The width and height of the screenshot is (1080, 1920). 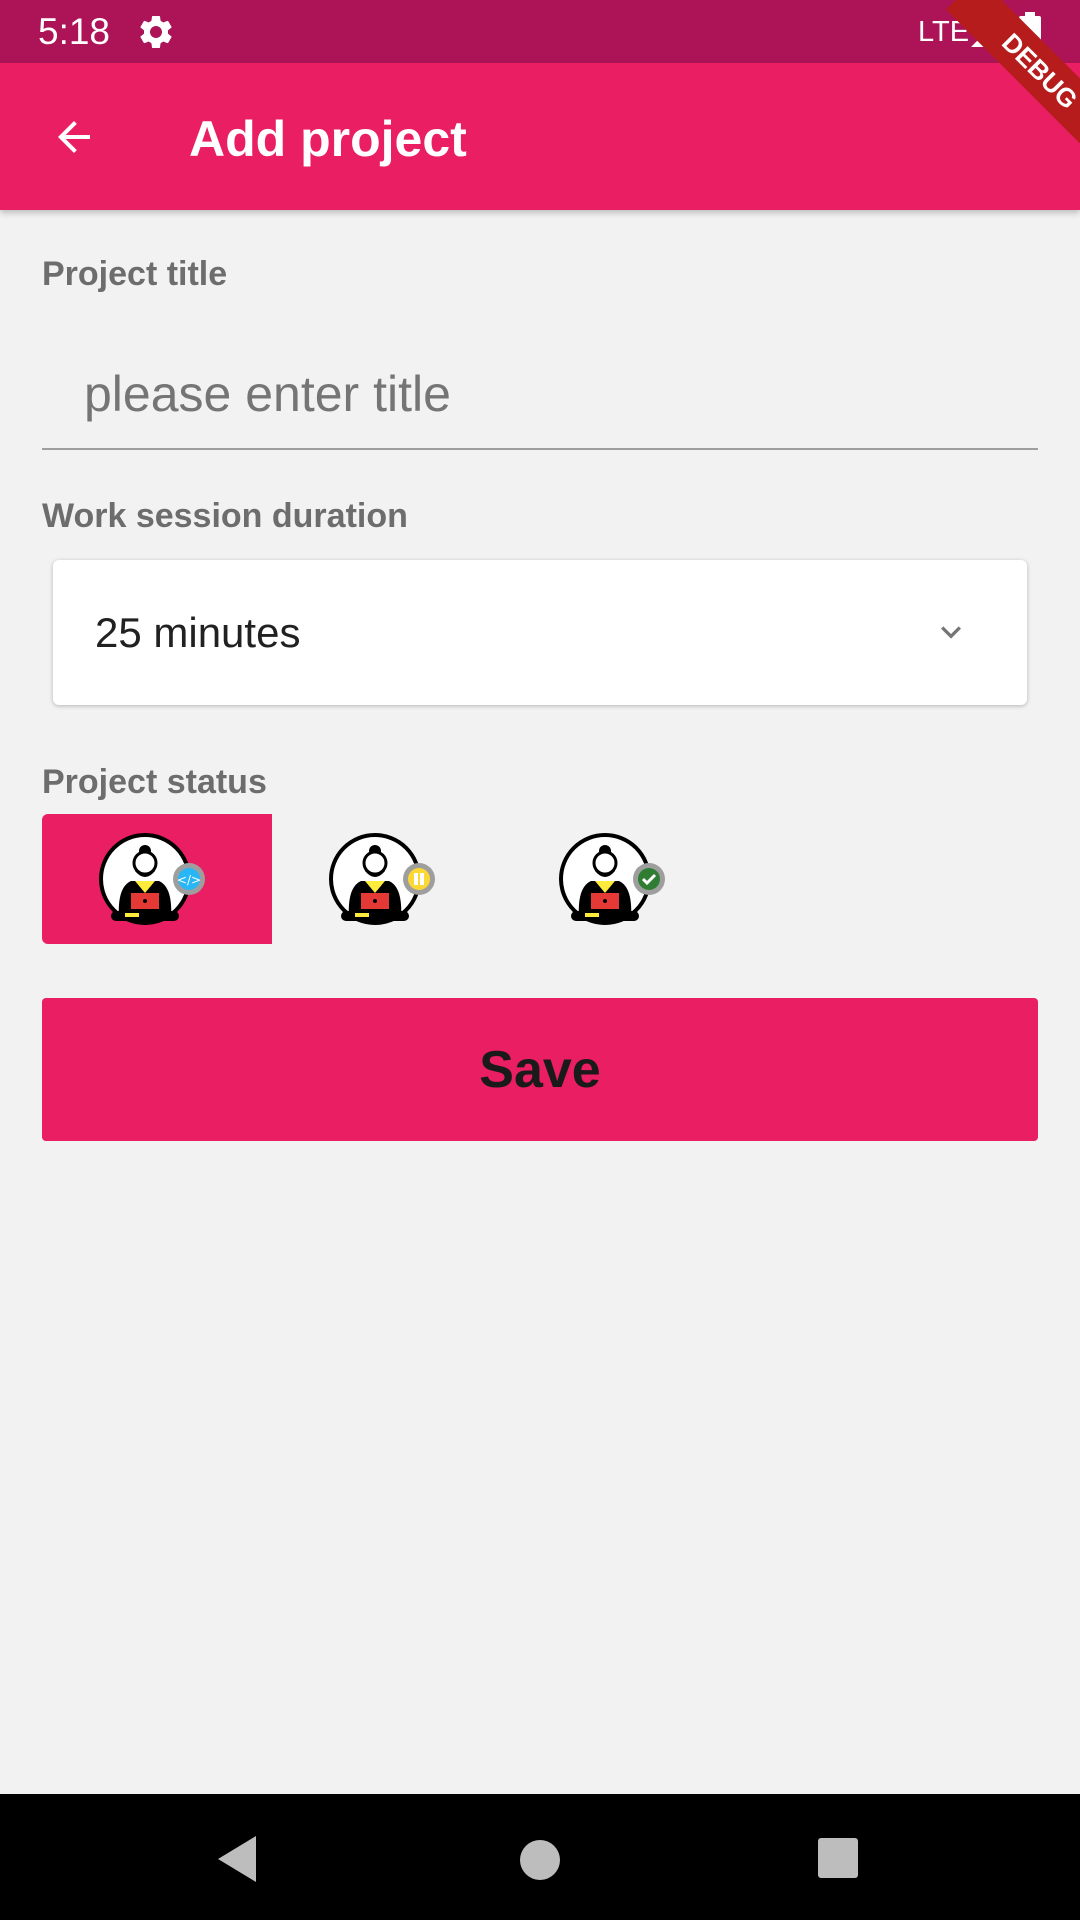 What do you see at coordinates (1030, 32) in the screenshot?
I see `battery-icon` at bounding box center [1030, 32].